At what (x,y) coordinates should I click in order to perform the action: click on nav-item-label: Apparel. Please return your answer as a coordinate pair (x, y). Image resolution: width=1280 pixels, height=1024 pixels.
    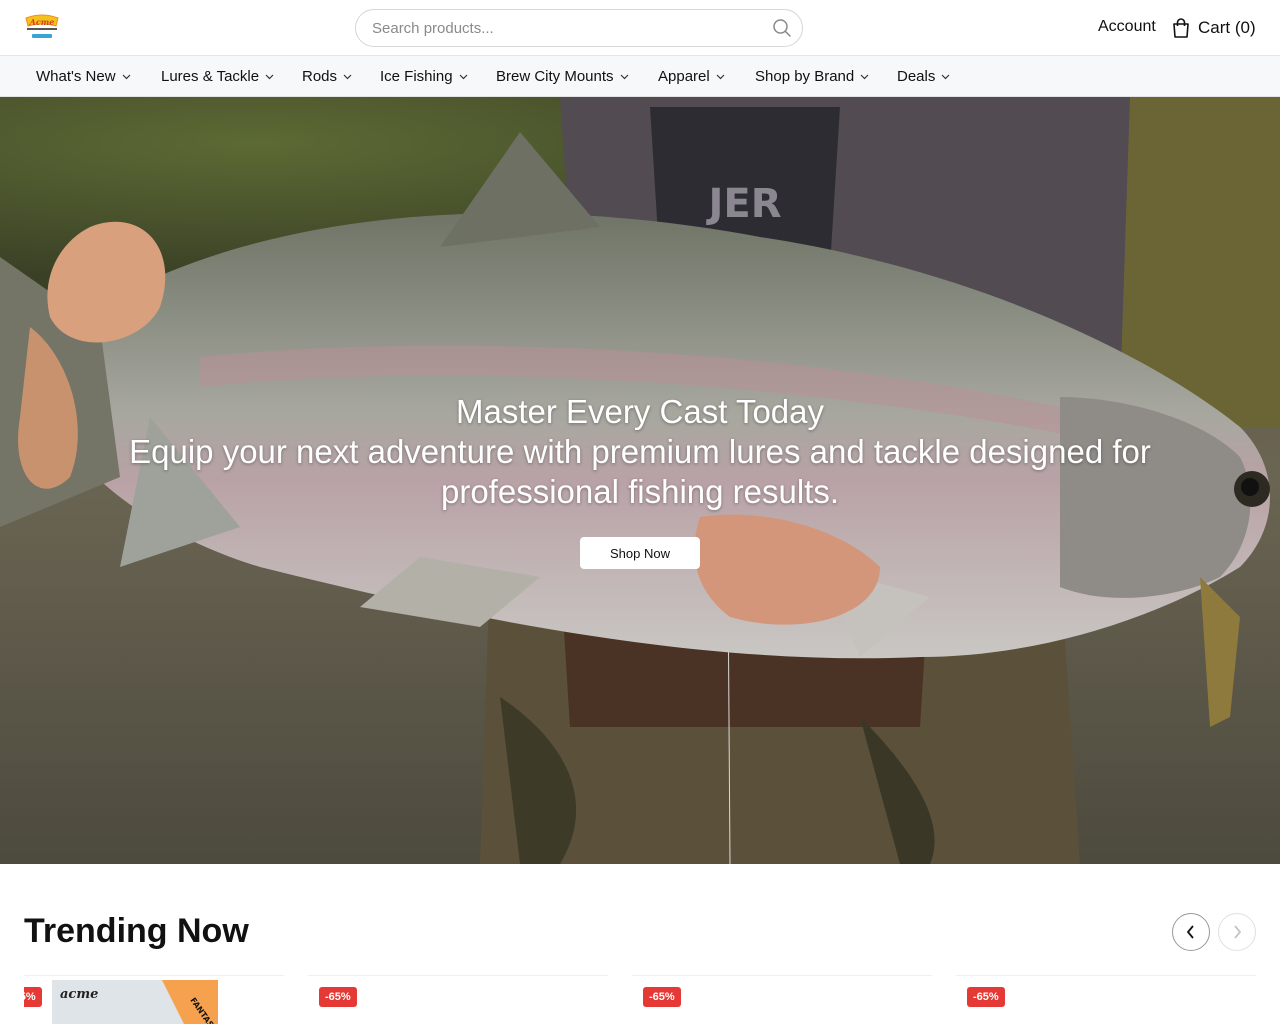
    Looking at the image, I should click on (684, 76).